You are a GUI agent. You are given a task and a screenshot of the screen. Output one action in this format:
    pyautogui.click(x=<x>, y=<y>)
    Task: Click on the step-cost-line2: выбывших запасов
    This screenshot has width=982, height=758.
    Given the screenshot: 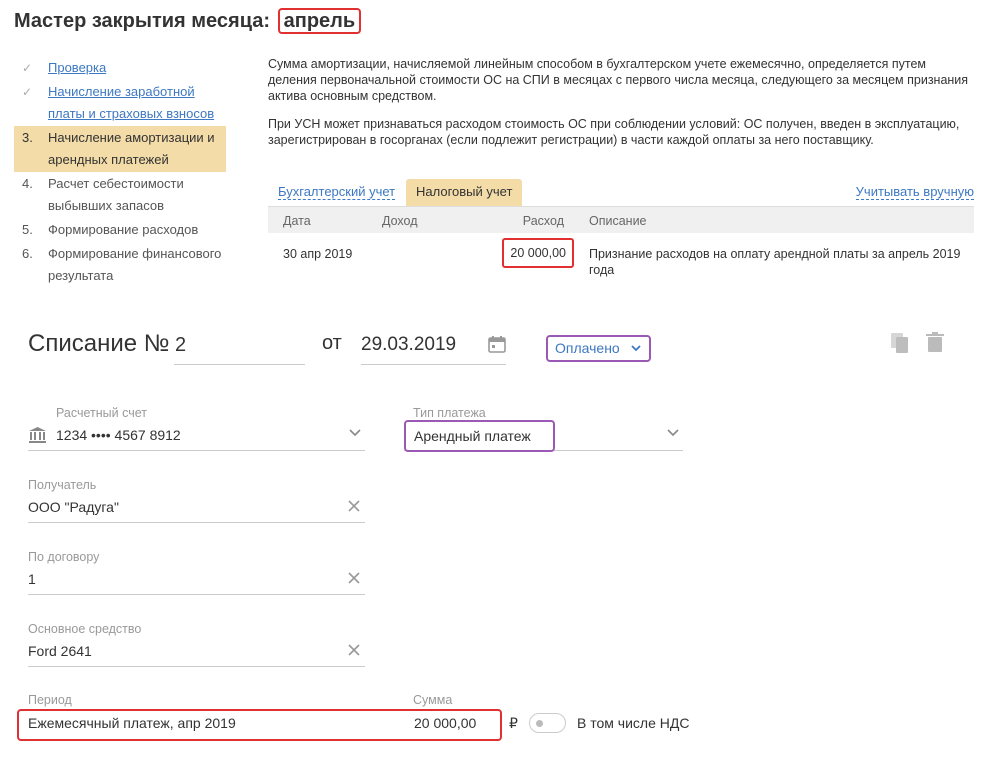 What is the action you would take?
    pyautogui.click(x=106, y=205)
    